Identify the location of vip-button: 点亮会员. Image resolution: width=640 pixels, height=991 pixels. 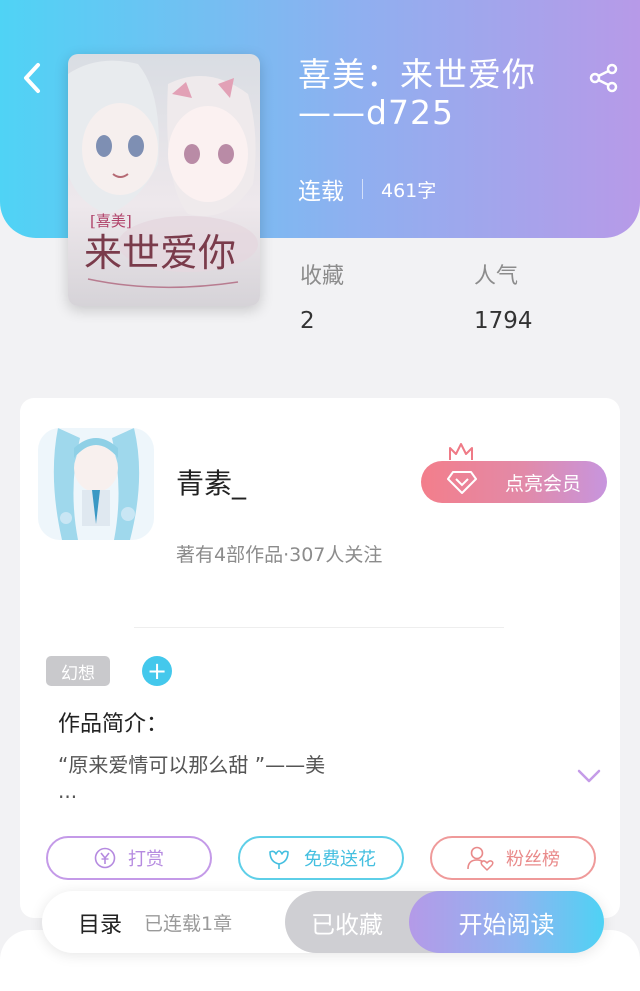
(514, 482).